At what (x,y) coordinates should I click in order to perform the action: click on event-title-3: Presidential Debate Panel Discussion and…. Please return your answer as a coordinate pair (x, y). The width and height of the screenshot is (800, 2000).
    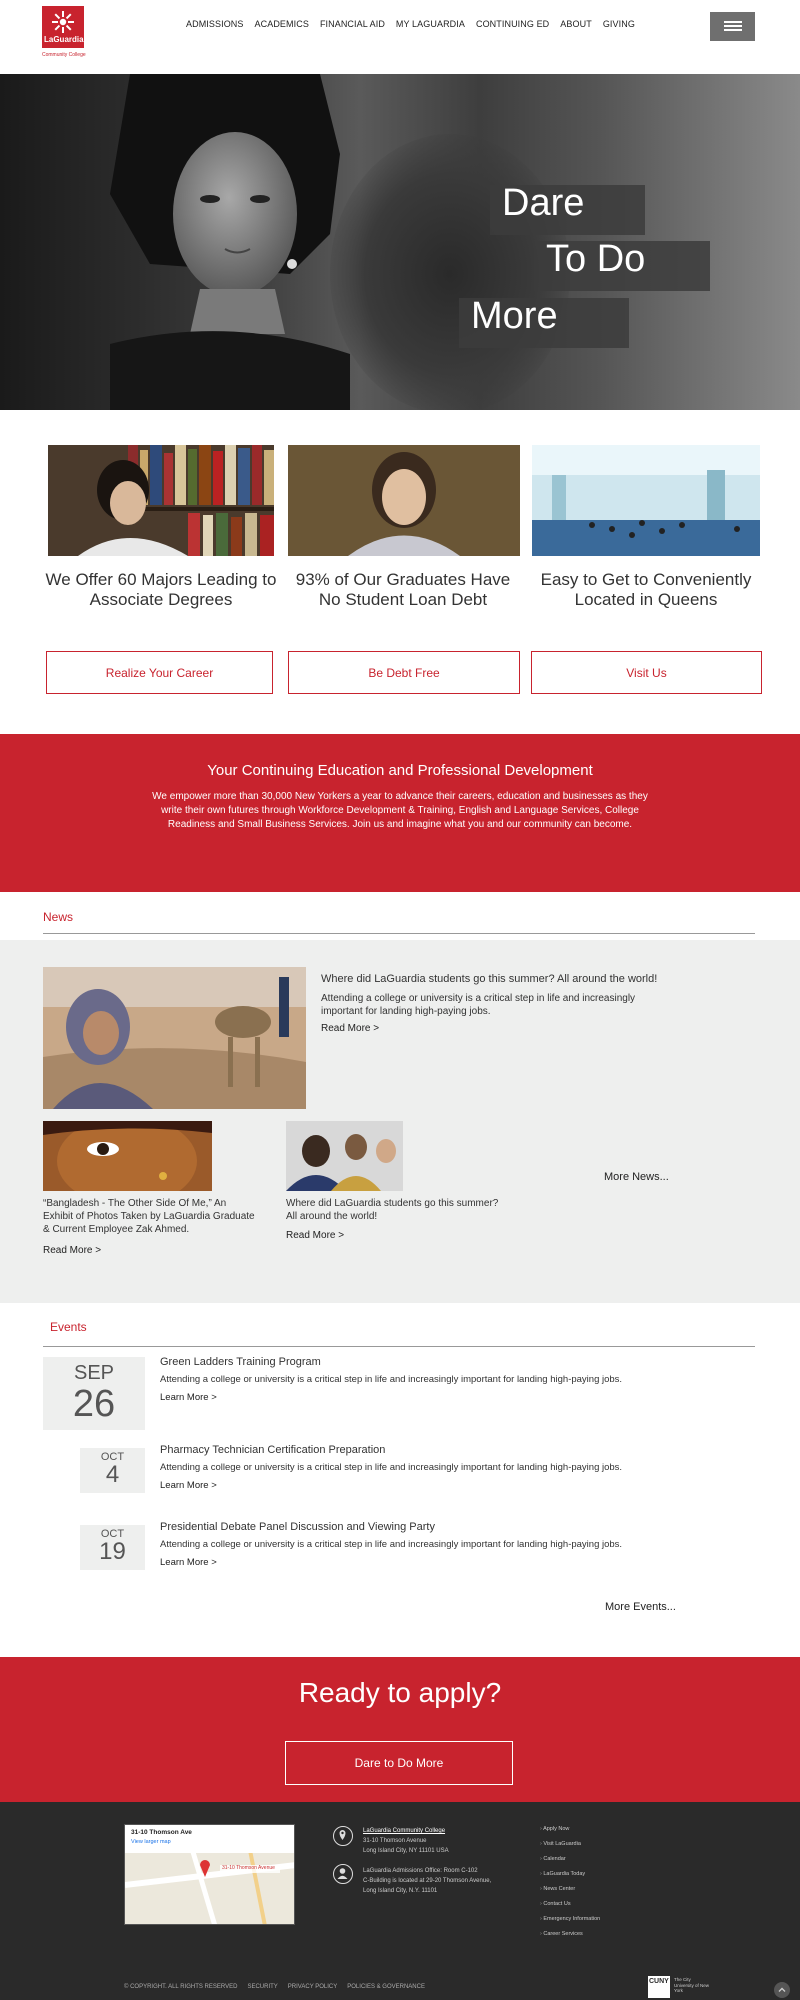
    Looking at the image, I should click on (297, 1527).